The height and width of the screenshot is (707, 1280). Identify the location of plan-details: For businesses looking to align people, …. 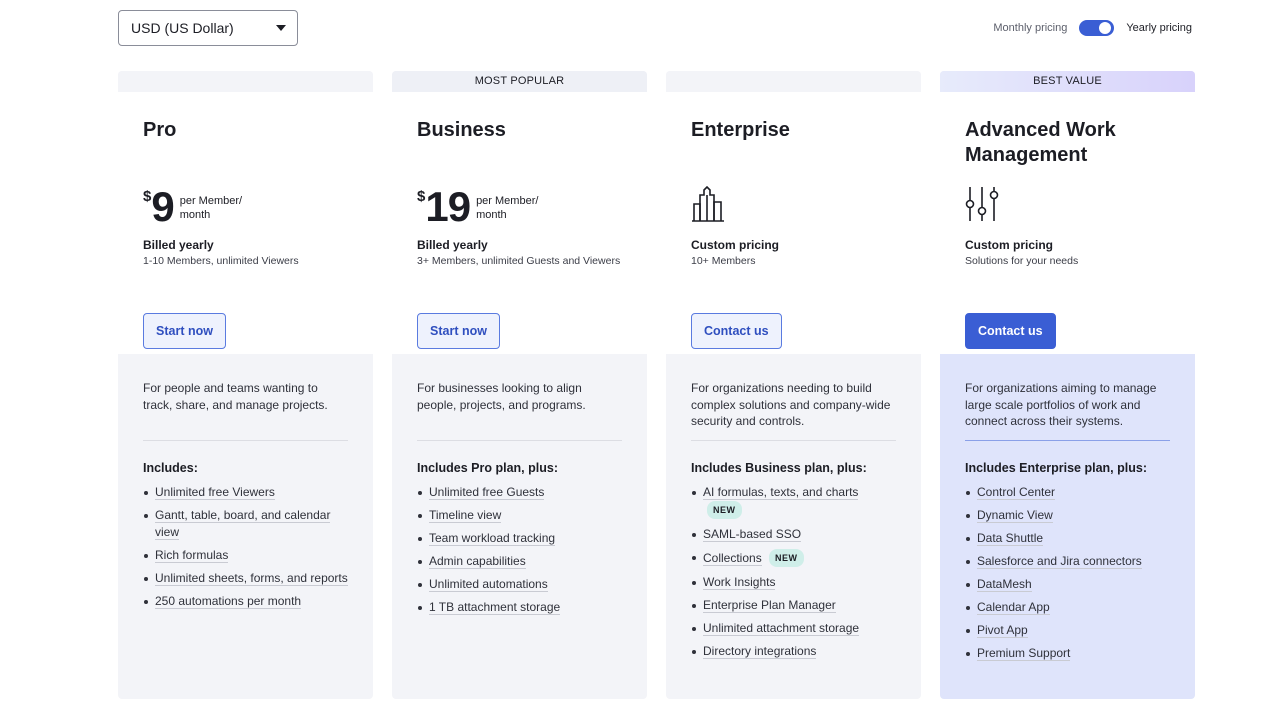
(519, 485).